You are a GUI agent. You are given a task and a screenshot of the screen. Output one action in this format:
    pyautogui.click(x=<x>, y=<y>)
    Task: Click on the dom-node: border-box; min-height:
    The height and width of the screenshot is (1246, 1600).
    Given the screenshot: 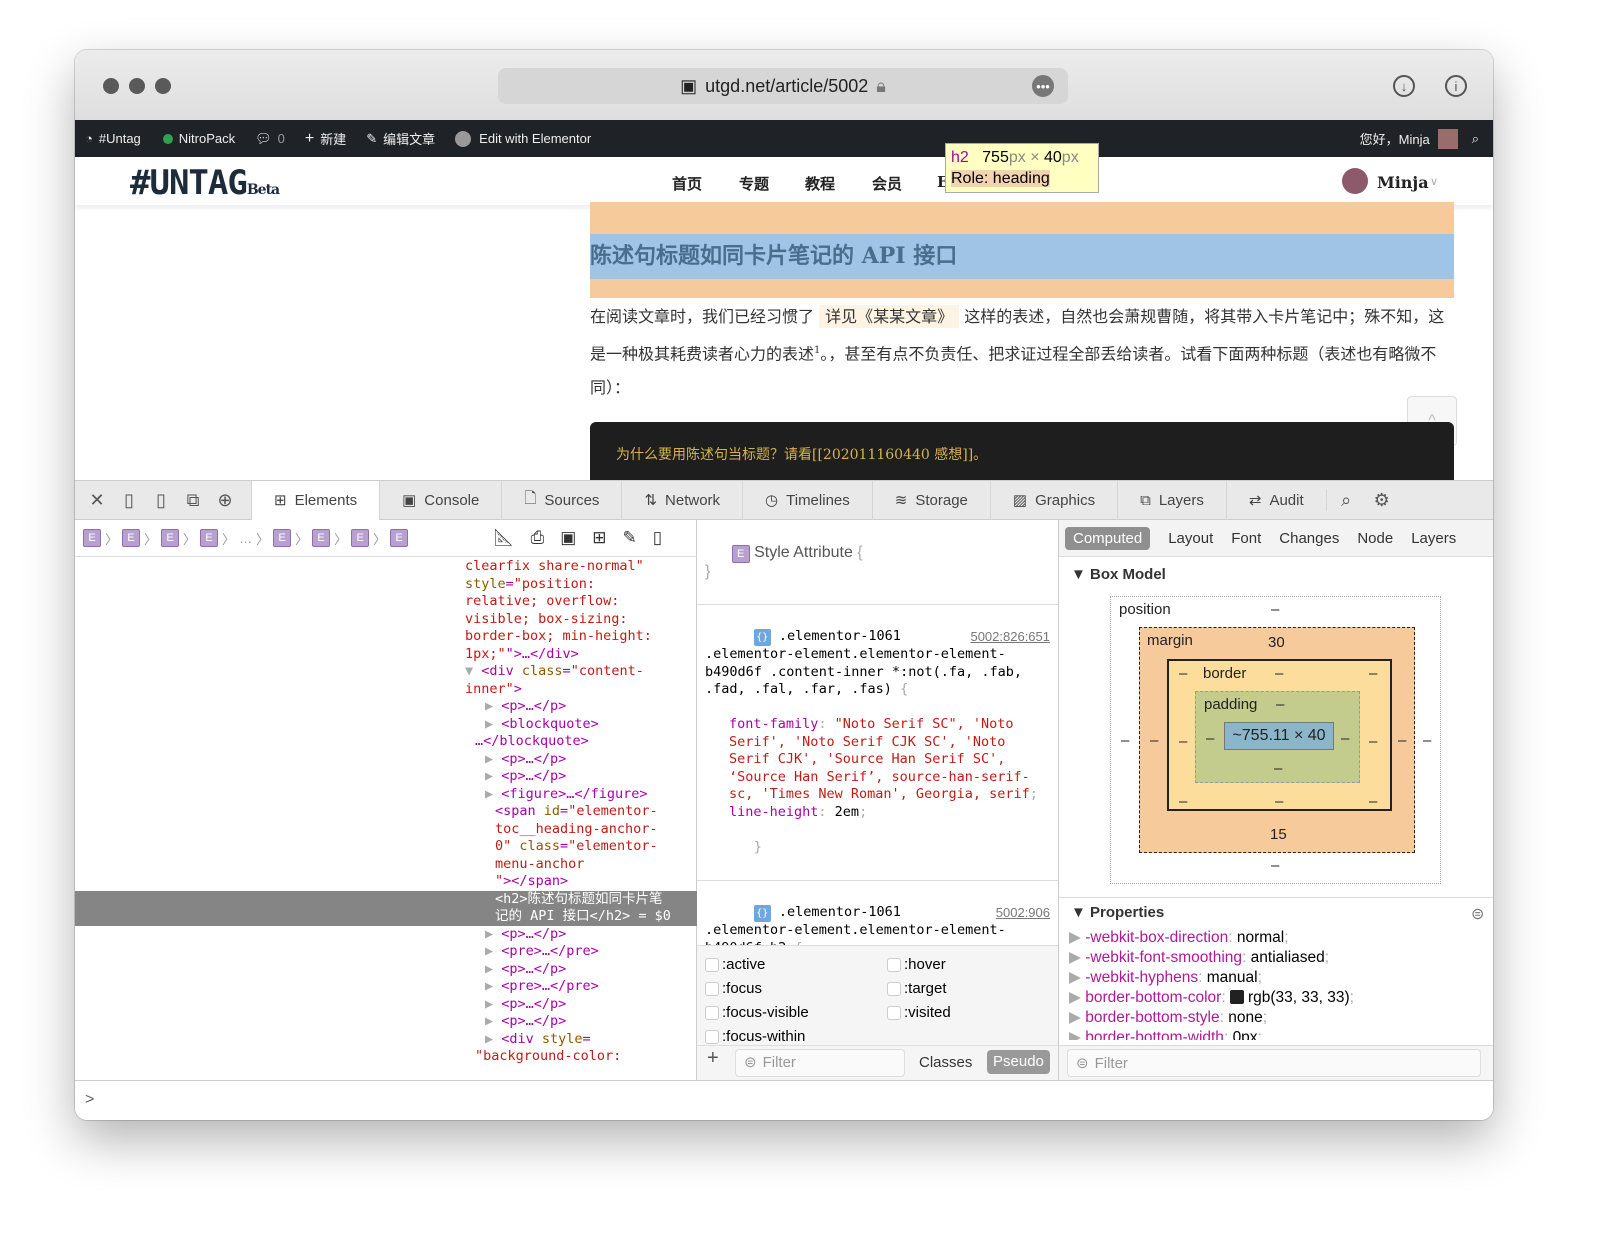 What is the action you would take?
    pyautogui.click(x=386, y=637)
    